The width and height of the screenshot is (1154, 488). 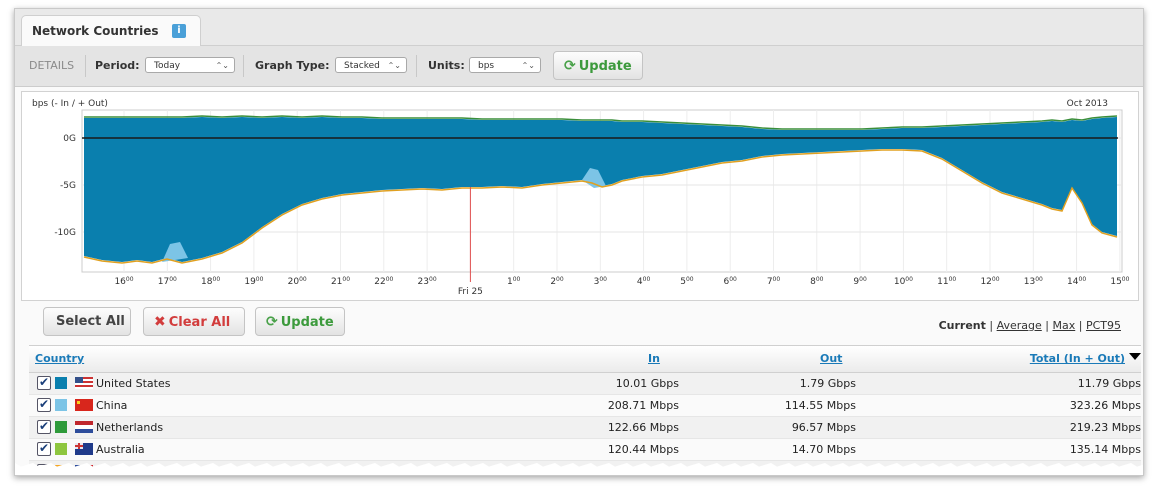 I want to click on x-tick-label: 500, so click(x=687, y=281).